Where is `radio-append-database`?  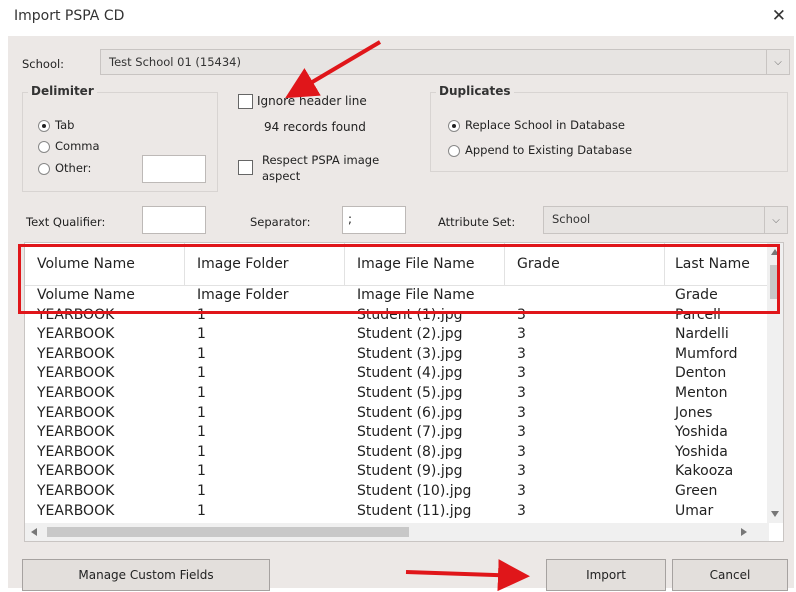
radio-append-database is located at coordinates (454, 151).